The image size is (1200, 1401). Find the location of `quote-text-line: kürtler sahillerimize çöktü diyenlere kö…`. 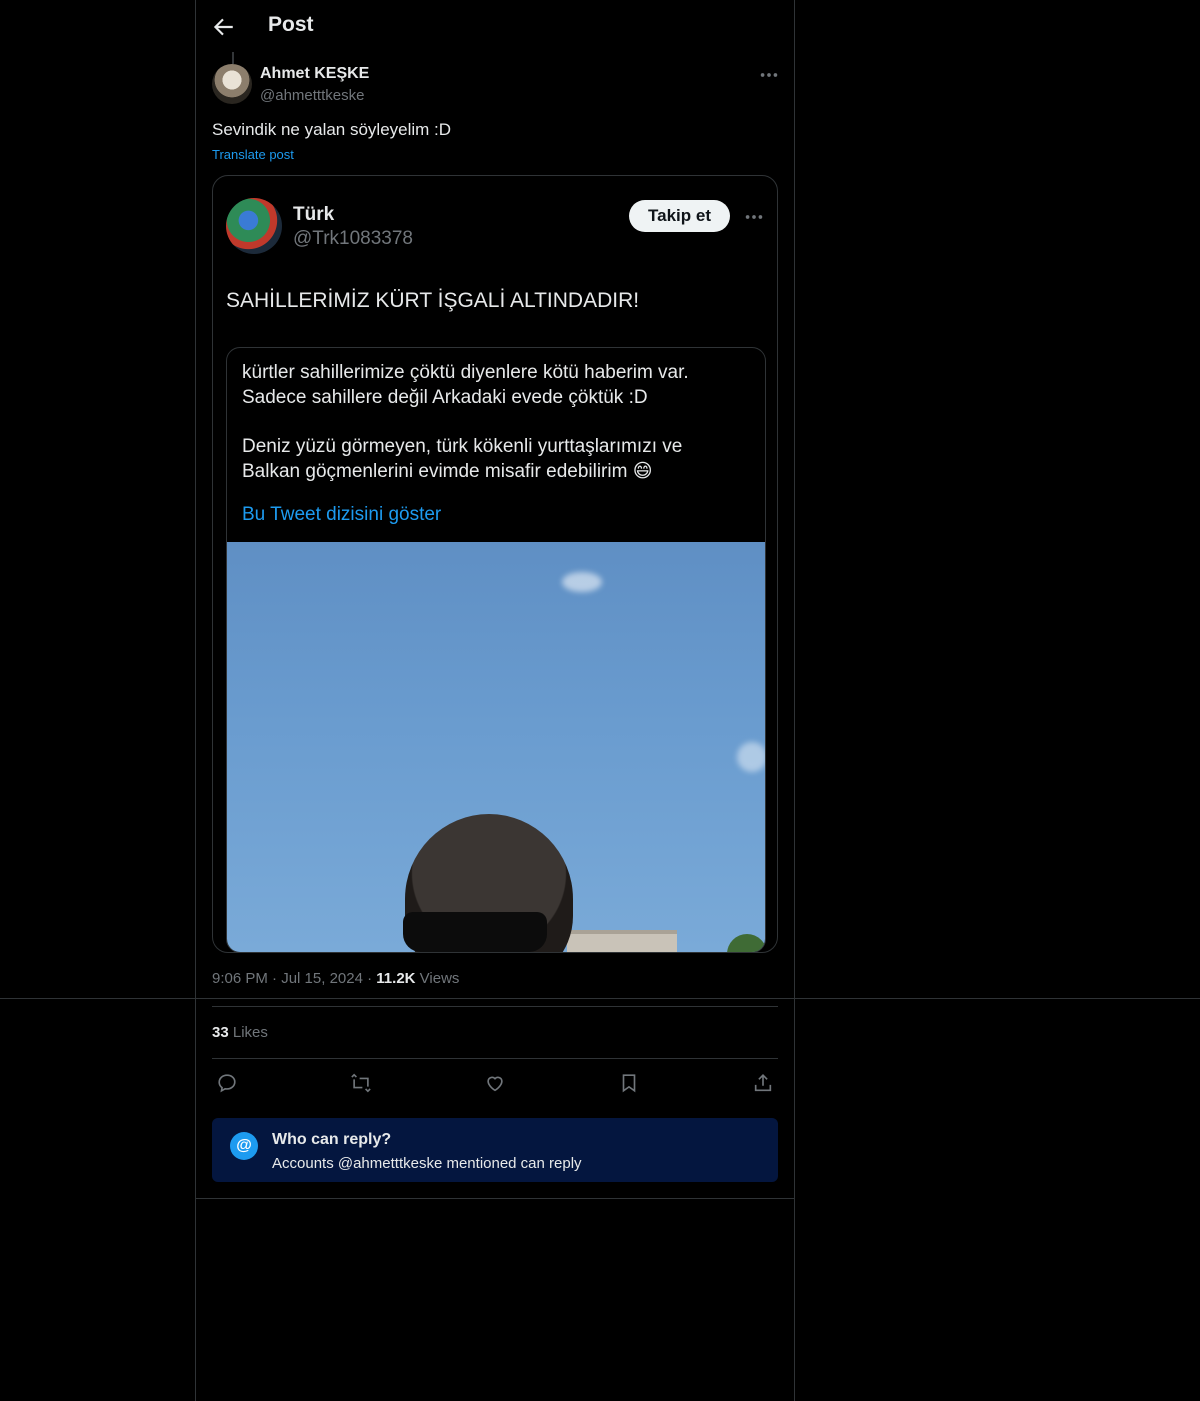

quote-text-line: kürtler sahillerimize çöktü diyenlere kö… is located at coordinates (465, 372).